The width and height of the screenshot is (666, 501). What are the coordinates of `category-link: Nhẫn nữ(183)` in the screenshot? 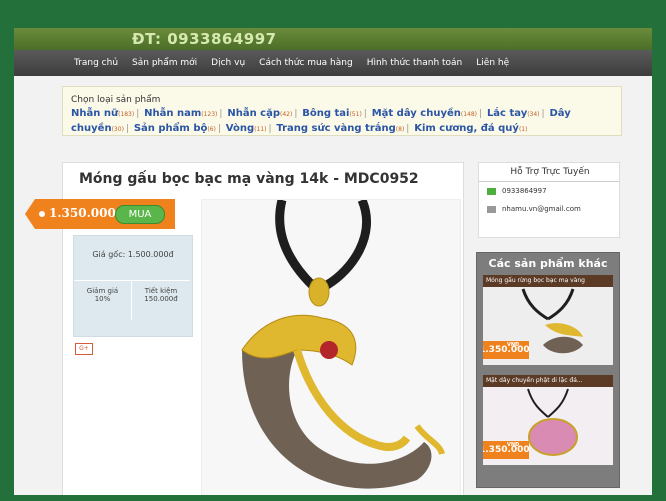 It's located at (102, 113).